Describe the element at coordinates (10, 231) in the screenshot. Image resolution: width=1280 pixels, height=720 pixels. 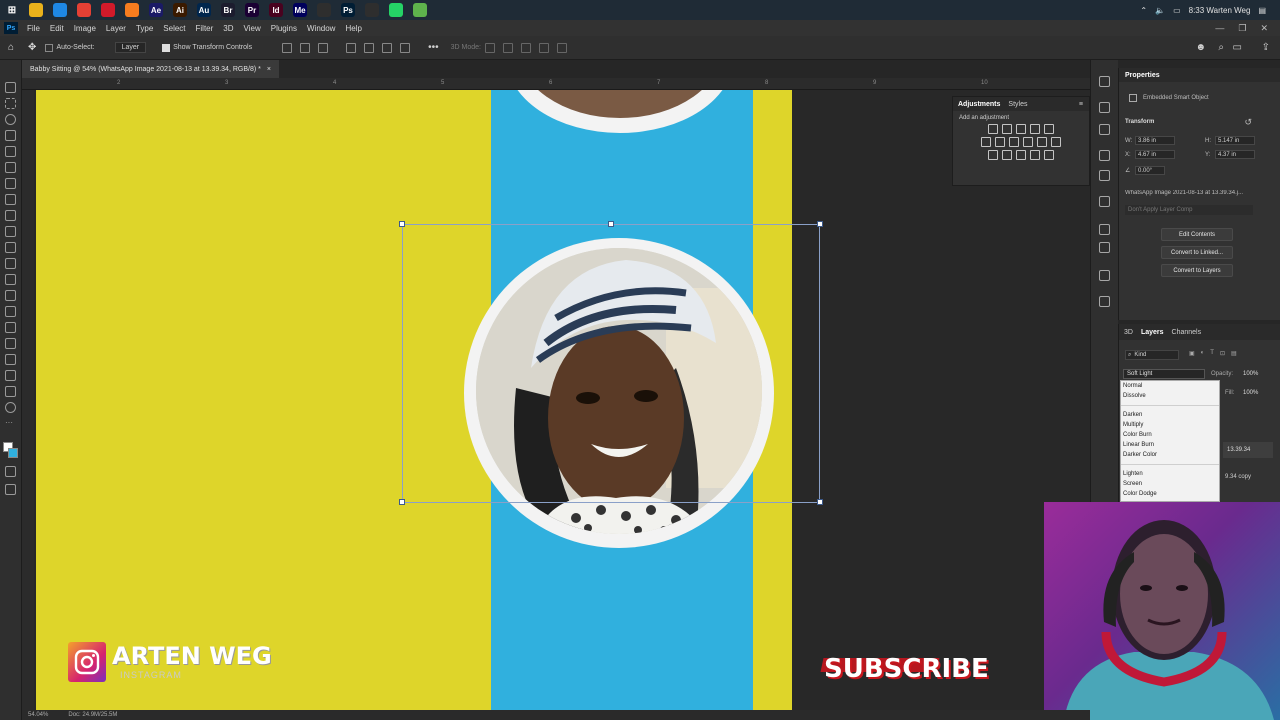
I see `clone-stamp-icon` at that location.